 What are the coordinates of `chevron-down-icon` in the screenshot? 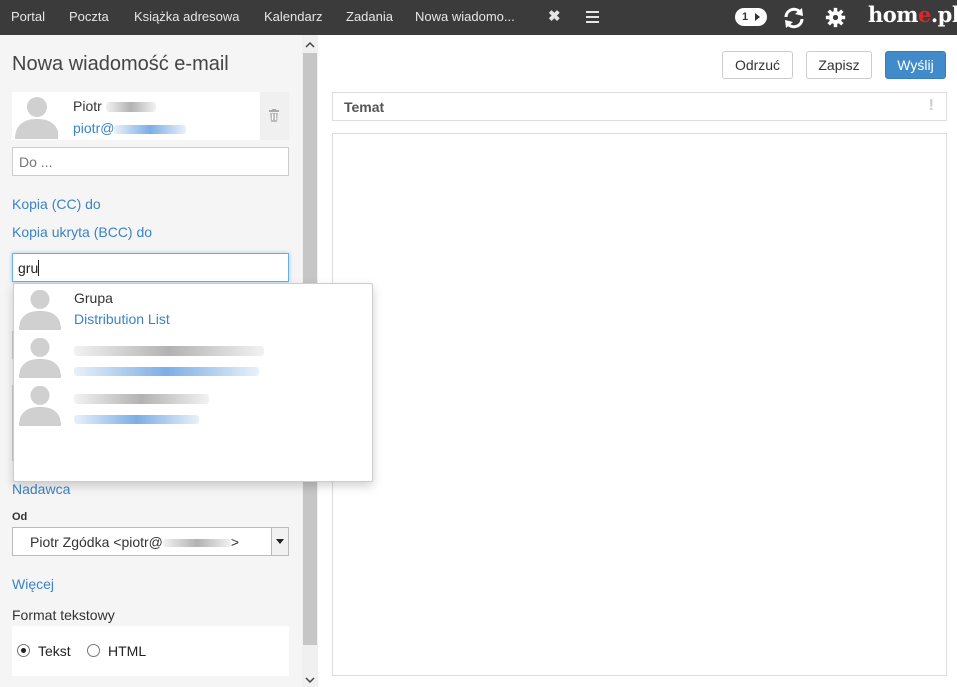 It's located at (279, 541).